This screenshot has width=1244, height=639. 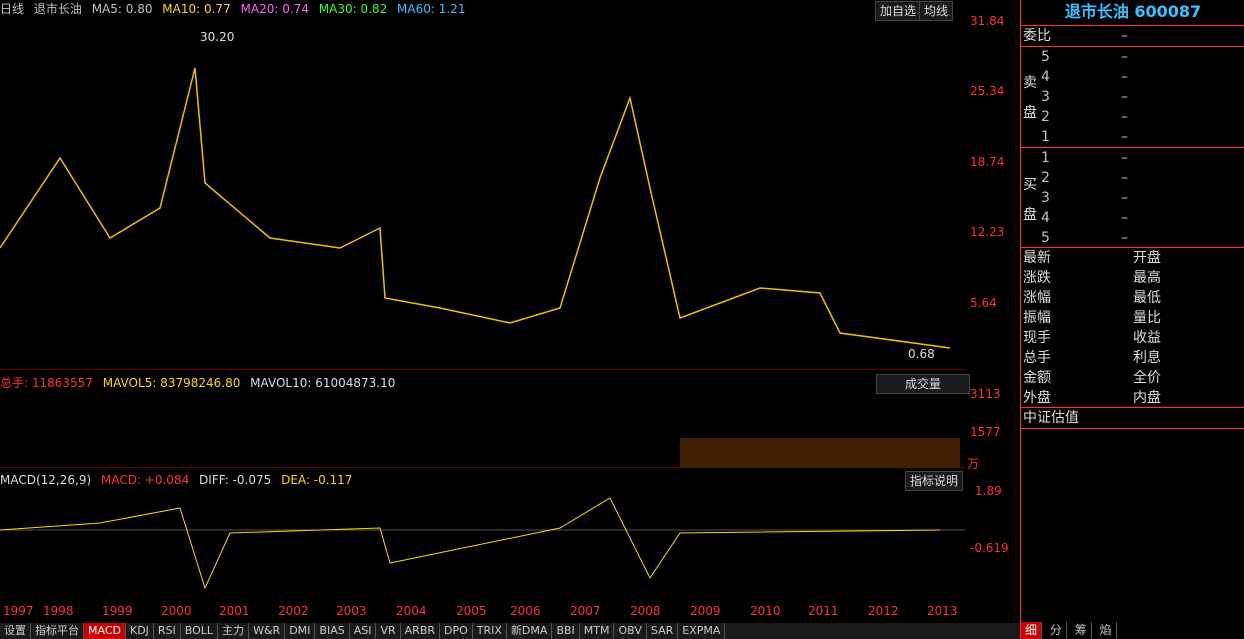 What do you see at coordinates (490, 631) in the screenshot?
I see `tab-trix: TRIX` at bounding box center [490, 631].